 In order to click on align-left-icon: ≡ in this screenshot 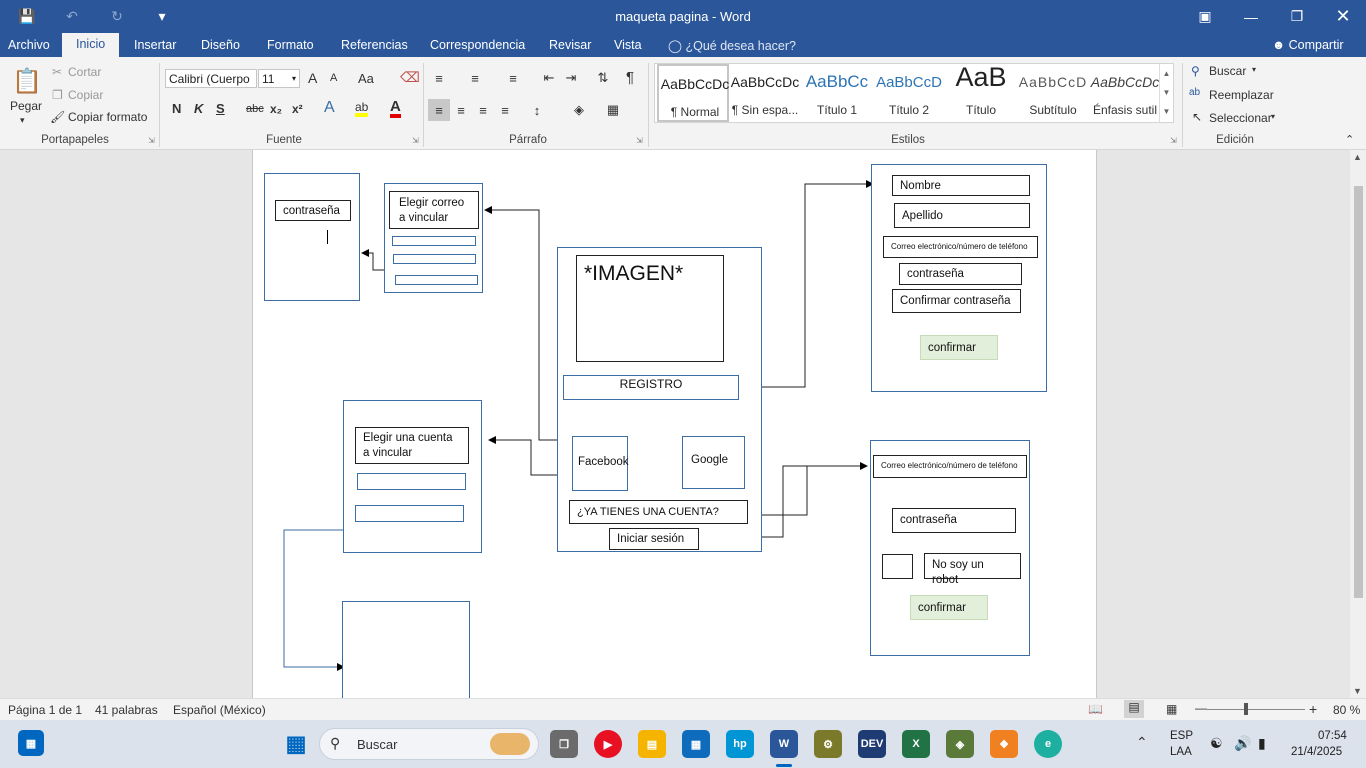, I will do `click(439, 110)`.